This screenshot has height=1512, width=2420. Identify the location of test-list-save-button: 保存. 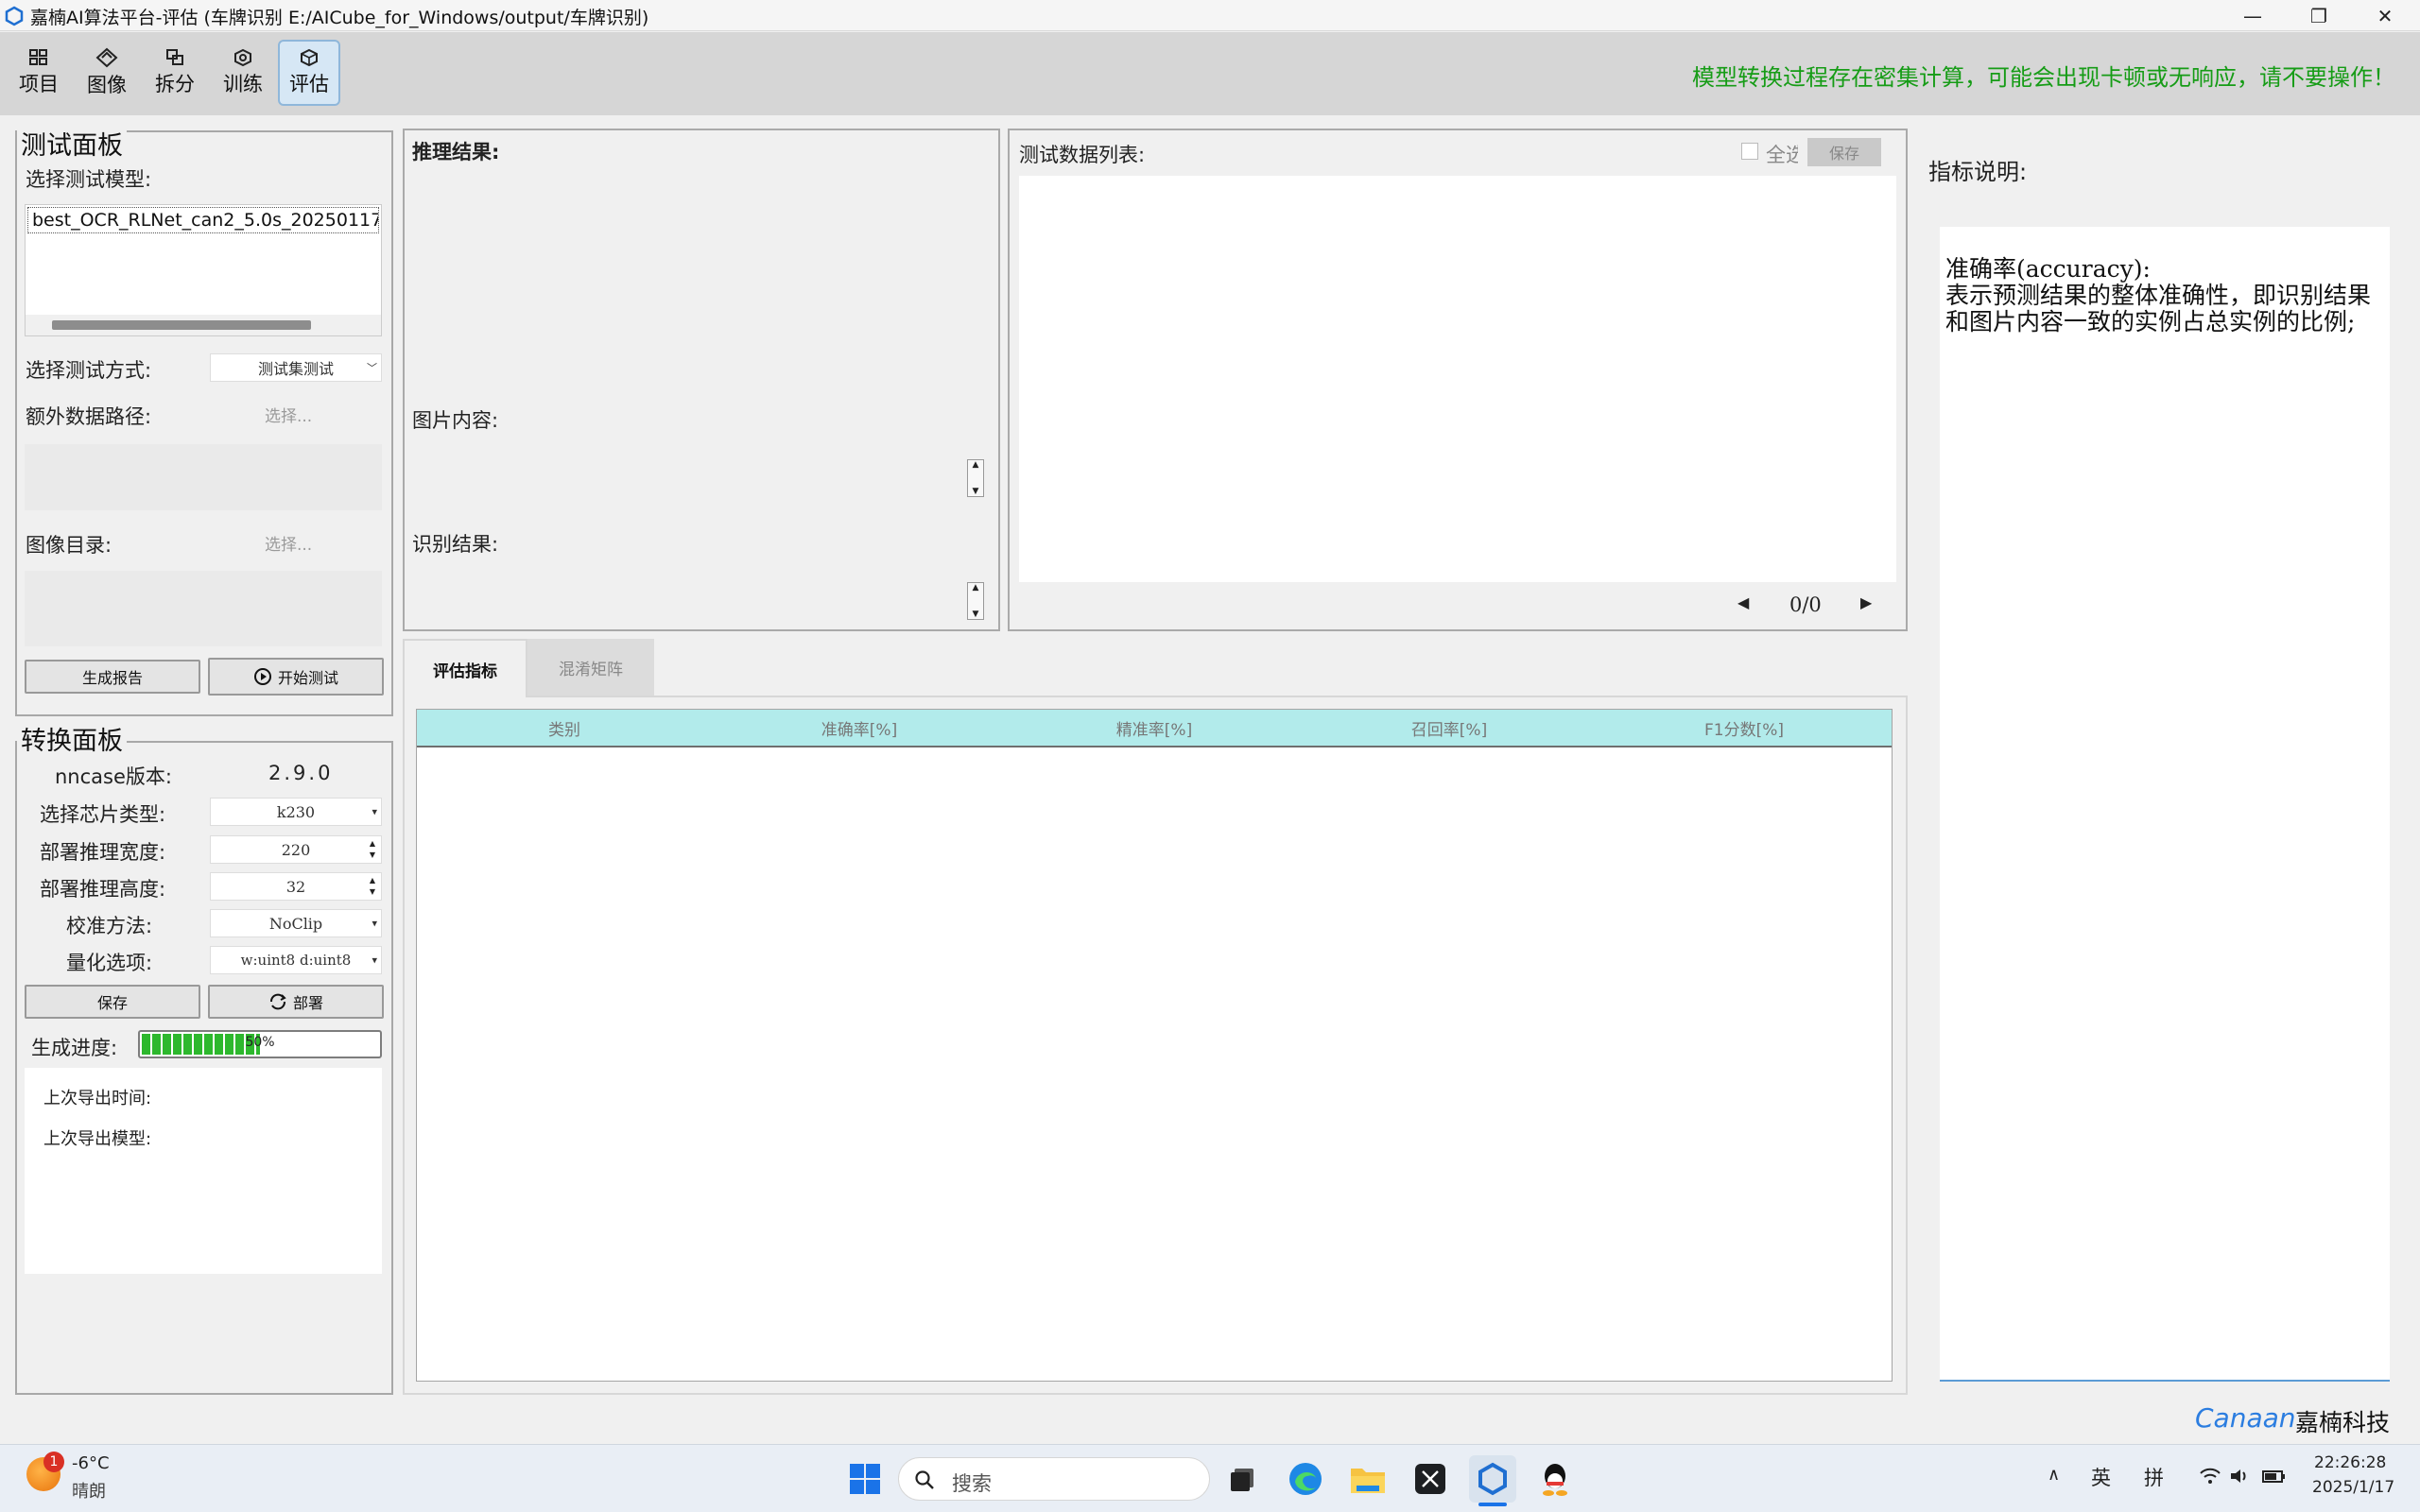
(1844, 152).